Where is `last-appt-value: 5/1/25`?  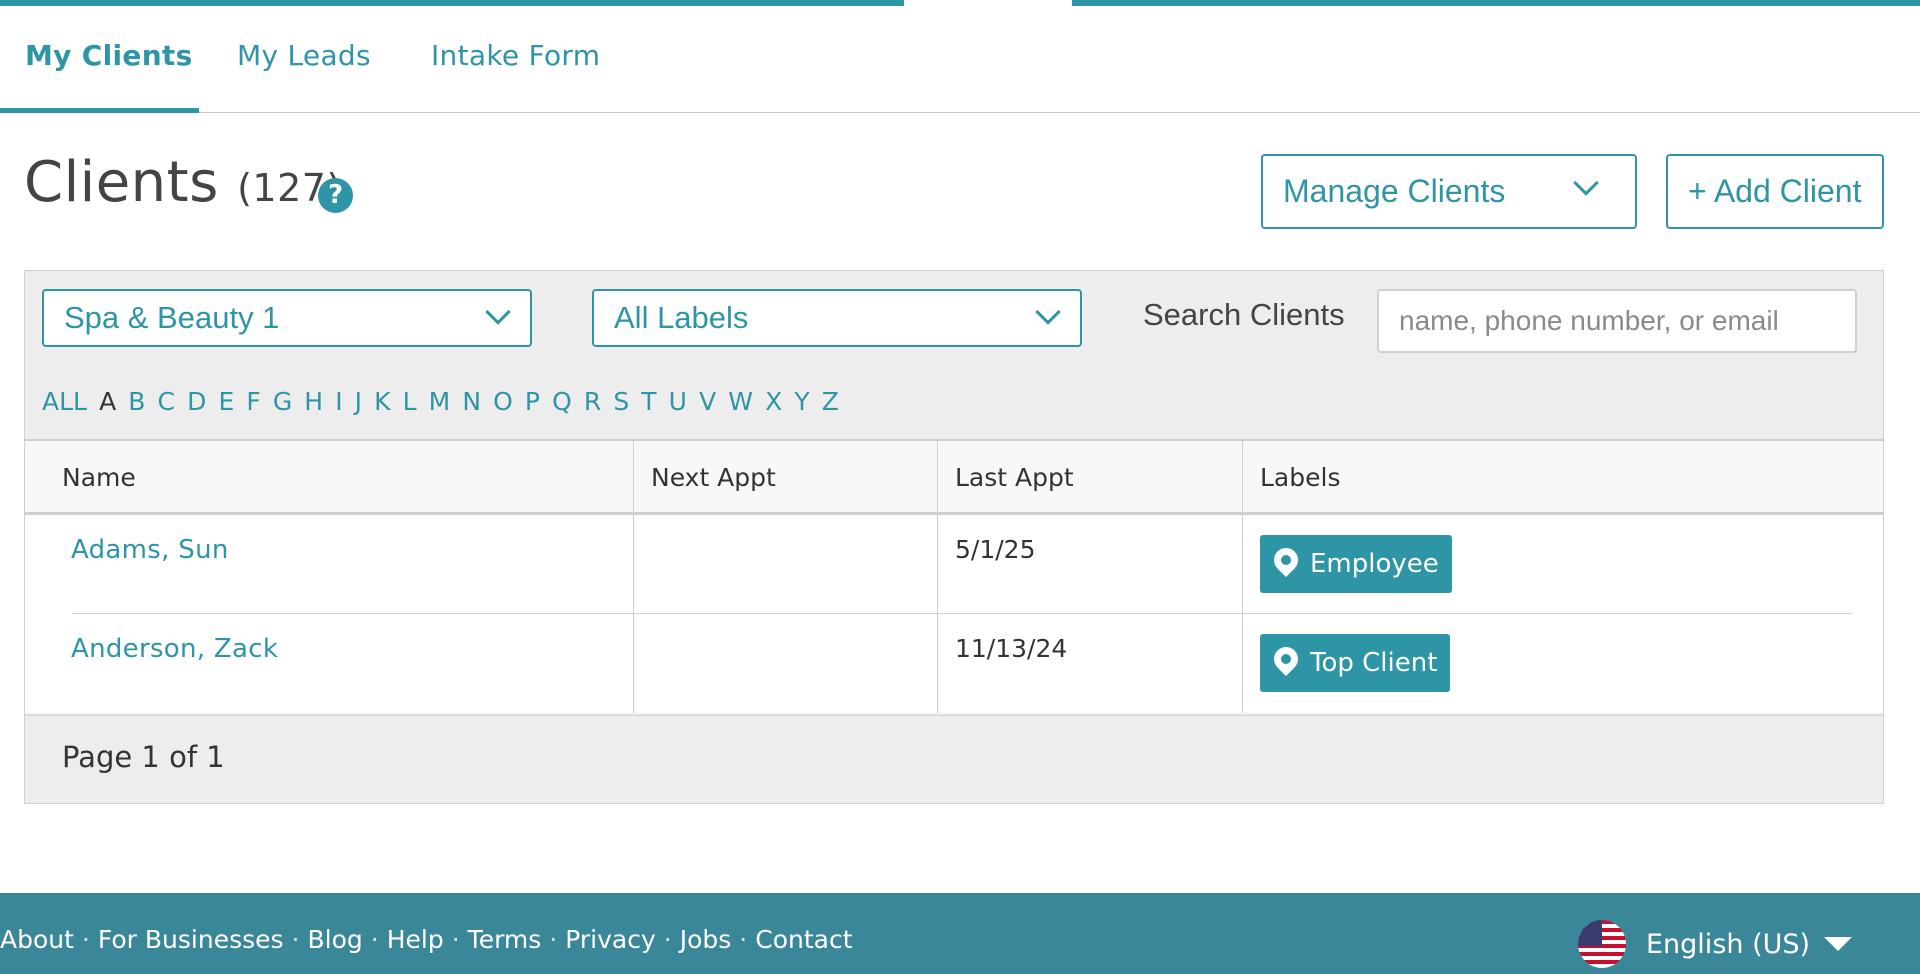 last-appt-value: 5/1/25 is located at coordinates (995, 549).